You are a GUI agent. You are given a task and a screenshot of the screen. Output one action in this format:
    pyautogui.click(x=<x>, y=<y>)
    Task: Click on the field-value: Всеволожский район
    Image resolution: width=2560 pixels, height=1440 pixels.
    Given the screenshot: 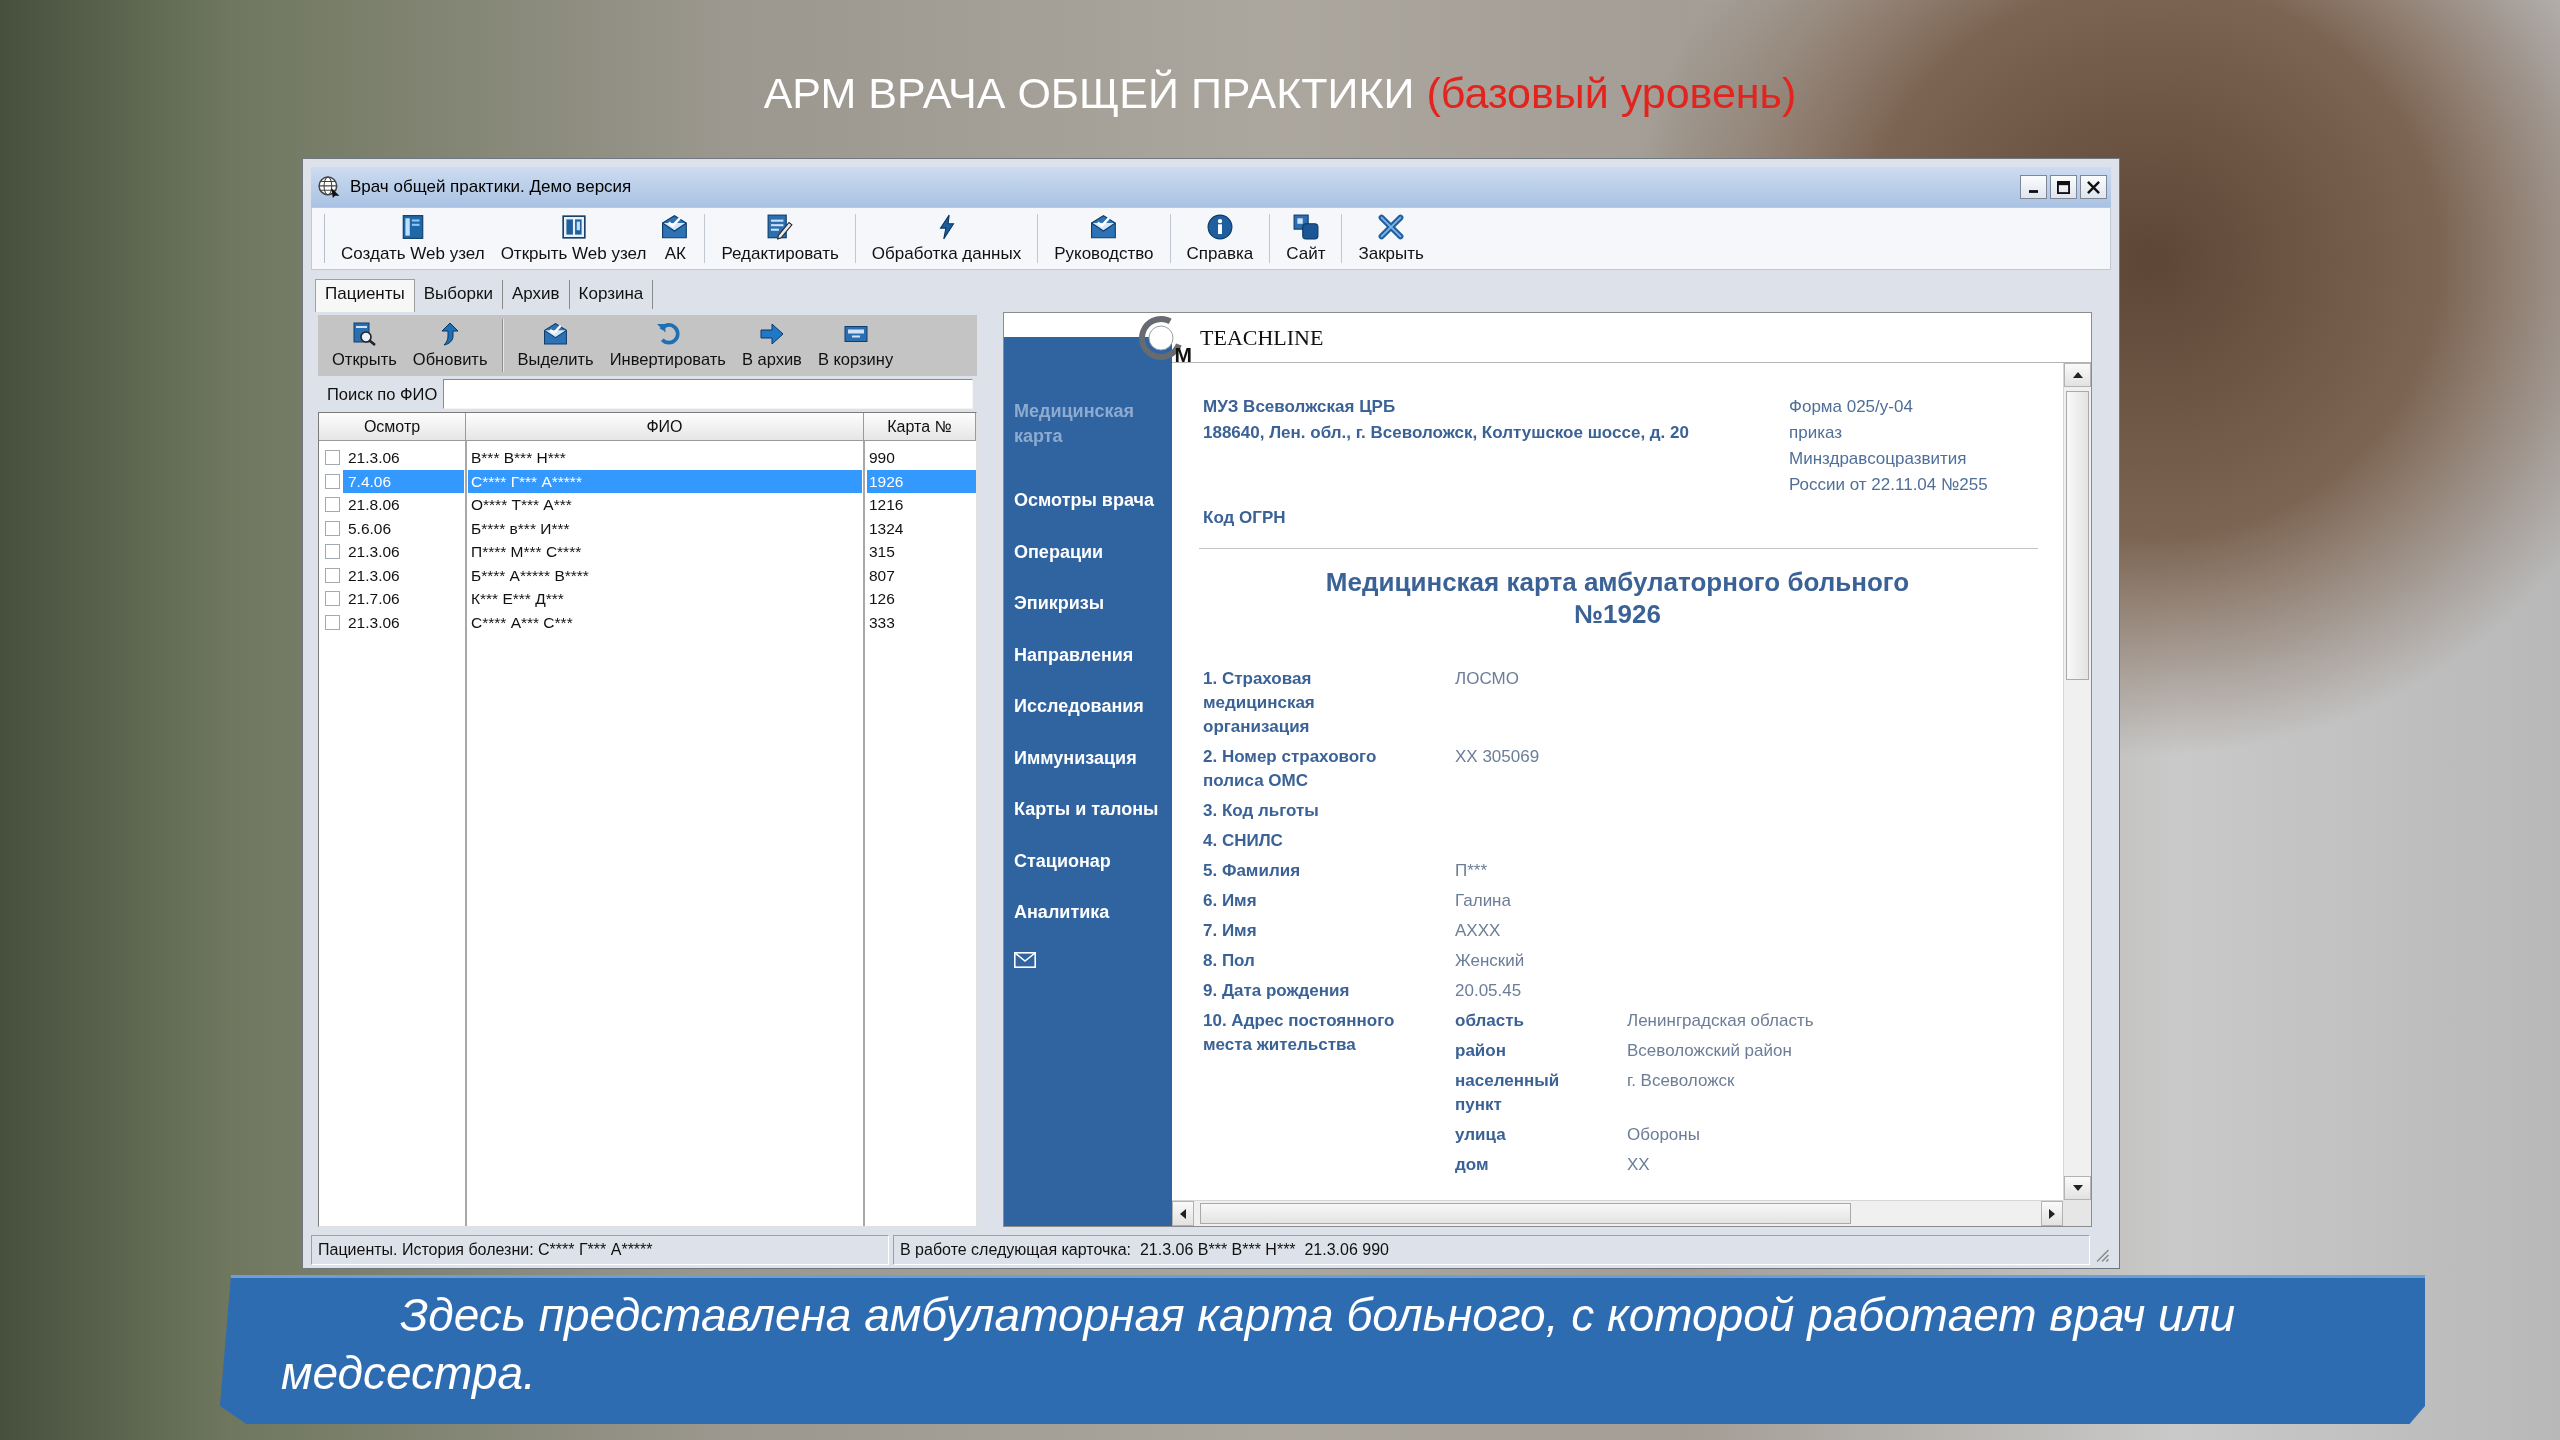 What is the action you would take?
    pyautogui.click(x=1710, y=1051)
    